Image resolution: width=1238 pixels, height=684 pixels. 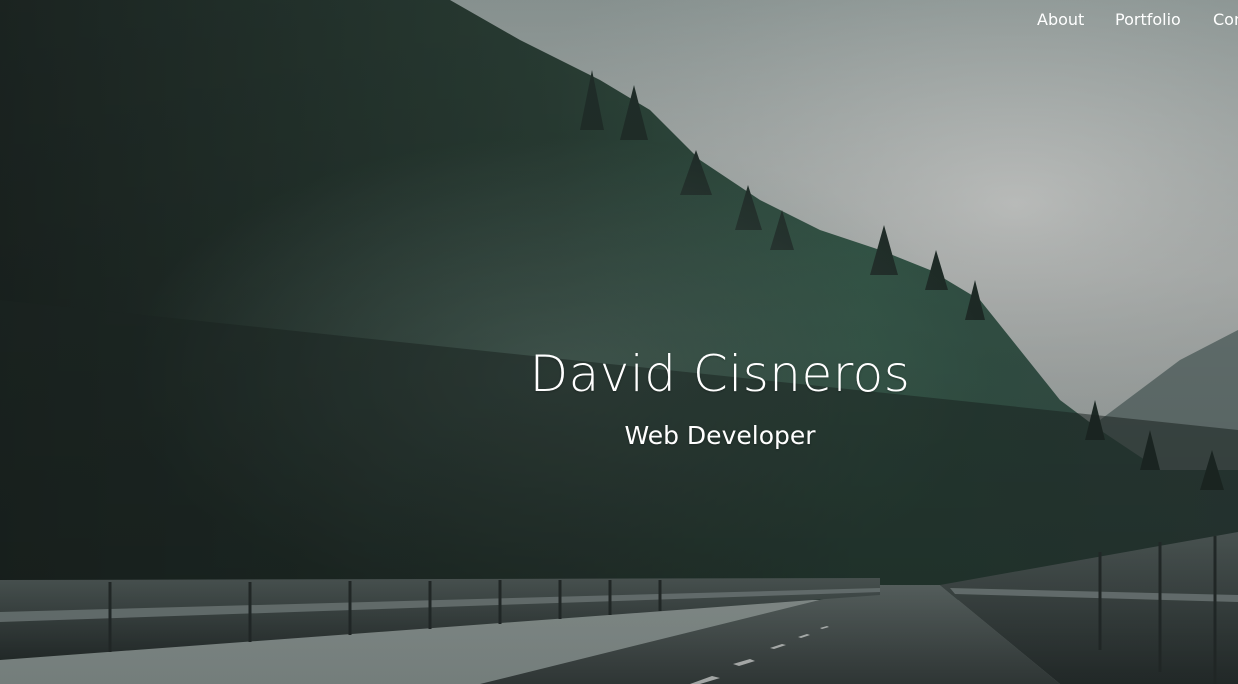 What do you see at coordinates (1060, 19) in the screenshot?
I see `nav-link-about: About` at bounding box center [1060, 19].